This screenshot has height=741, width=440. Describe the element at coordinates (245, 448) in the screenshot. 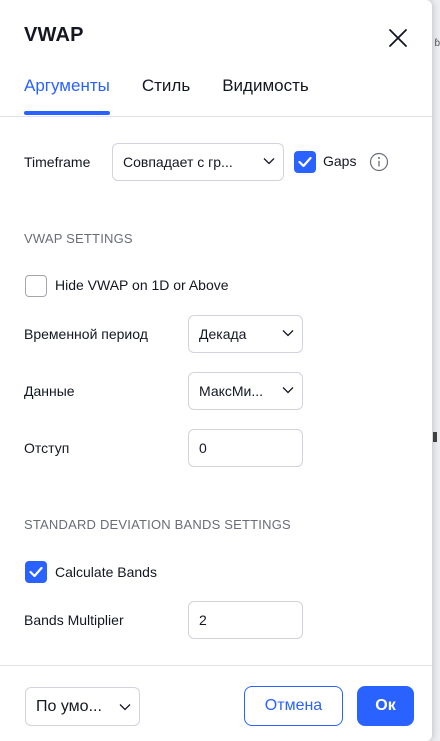

I see `offset-input: 0` at that location.